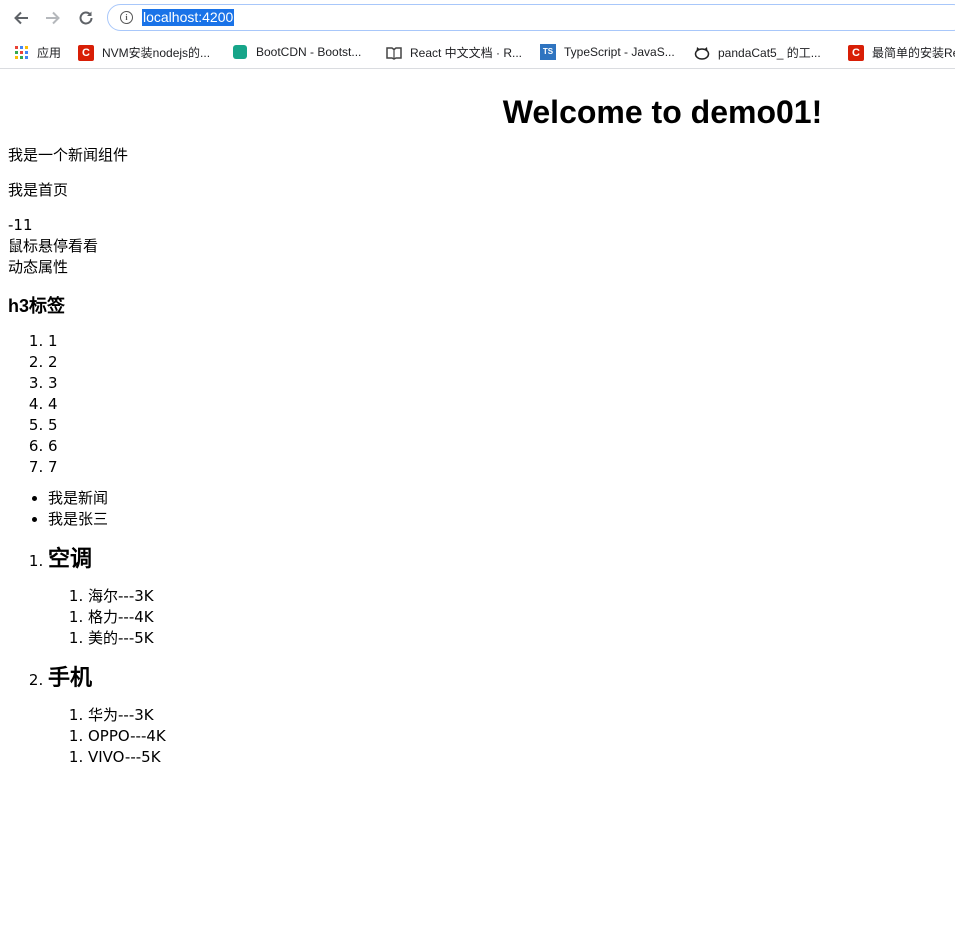  Describe the element at coordinates (70, 677) in the screenshot. I see `category-title: 手机` at that location.